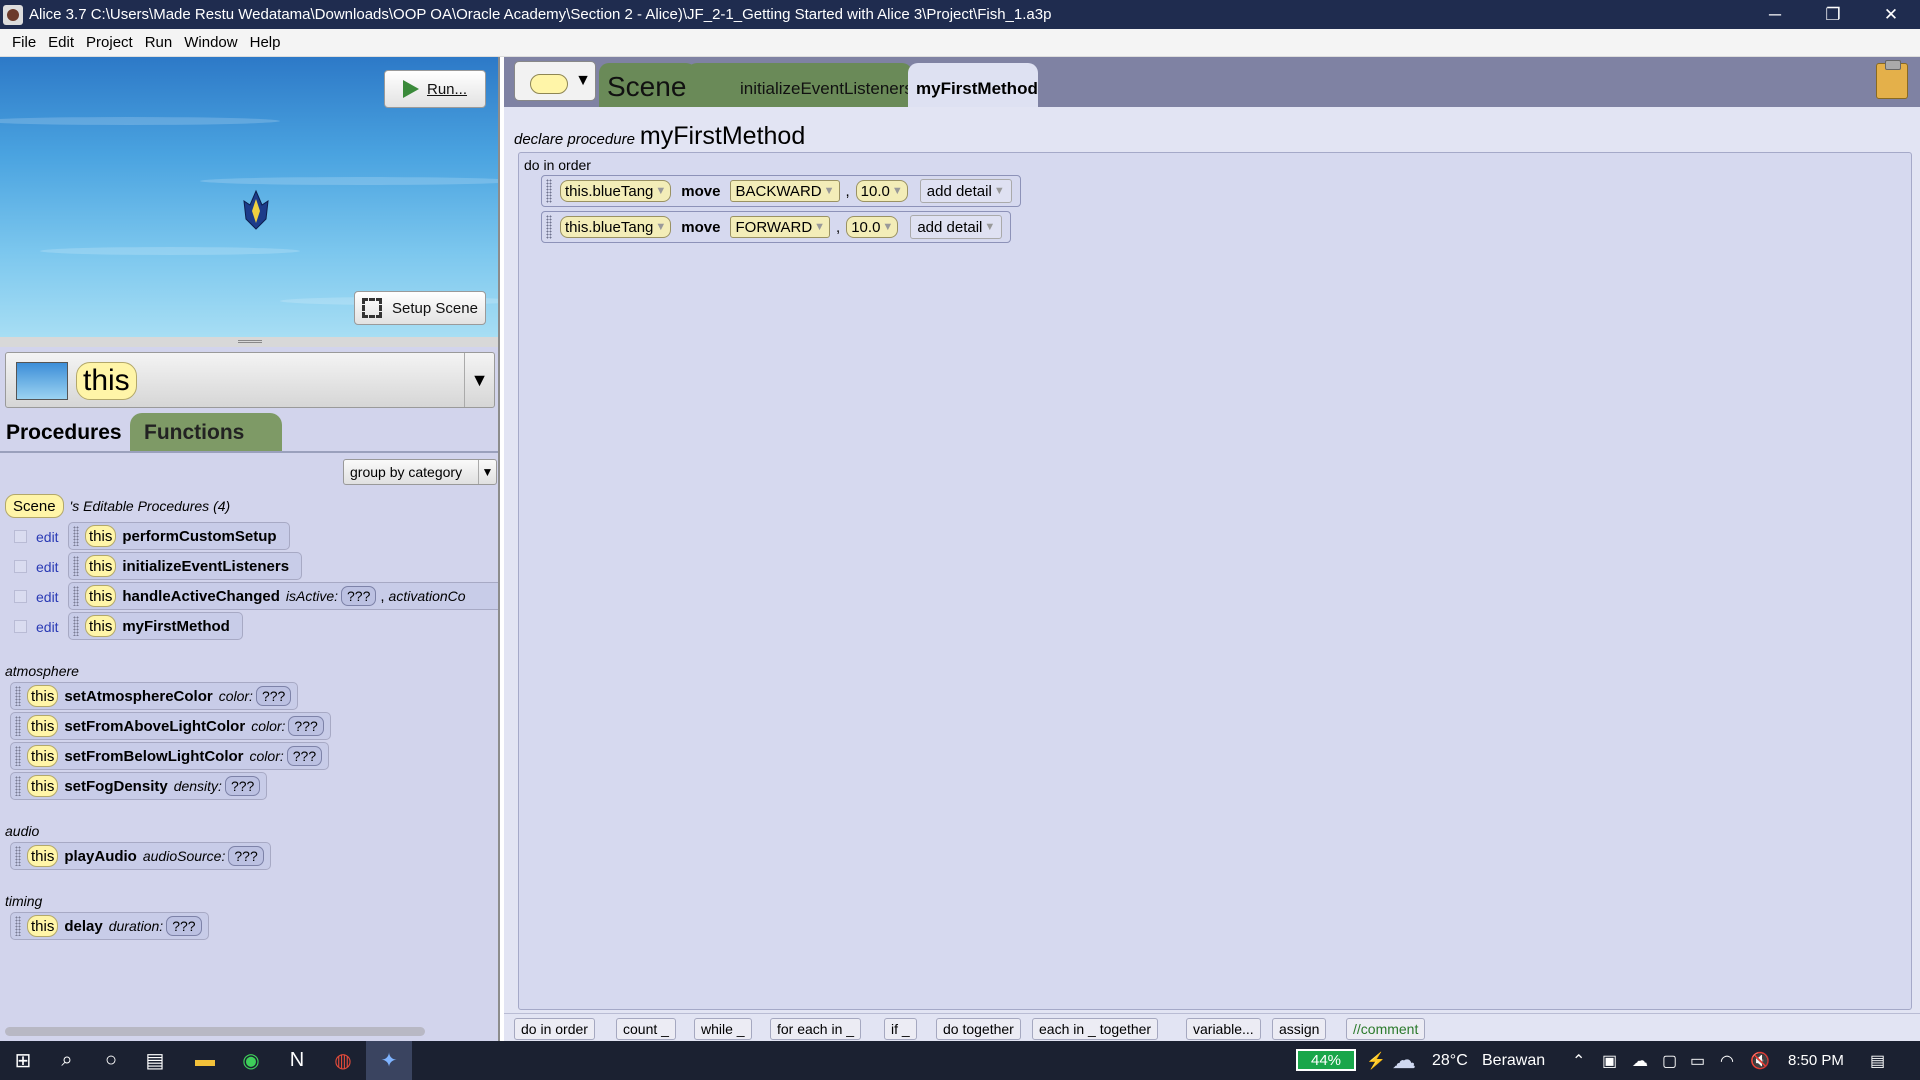  I want to click on procedure-tile-setAtmosphereColor: this setAtmosphereColor color: ???, so click(154, 696).